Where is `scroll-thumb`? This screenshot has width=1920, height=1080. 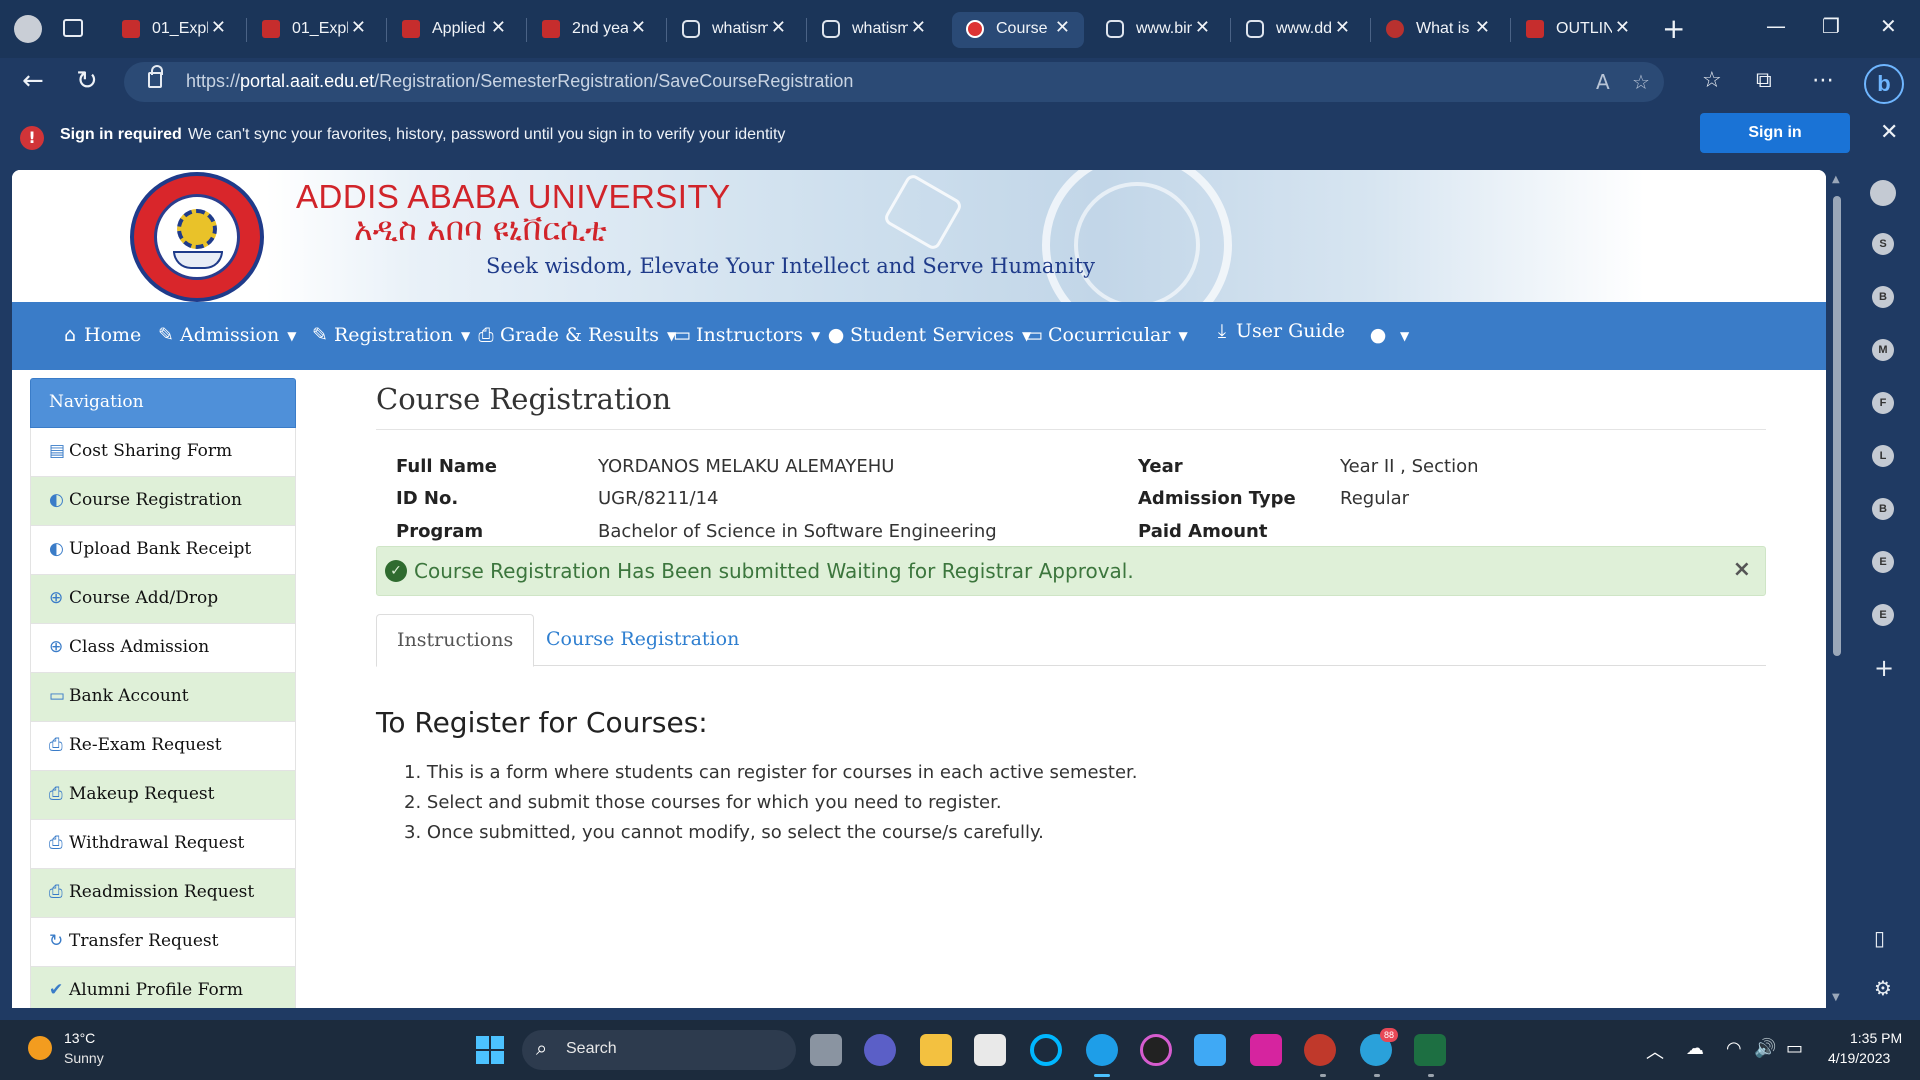
scroll-thumb is located at coordinates (1837, 426).